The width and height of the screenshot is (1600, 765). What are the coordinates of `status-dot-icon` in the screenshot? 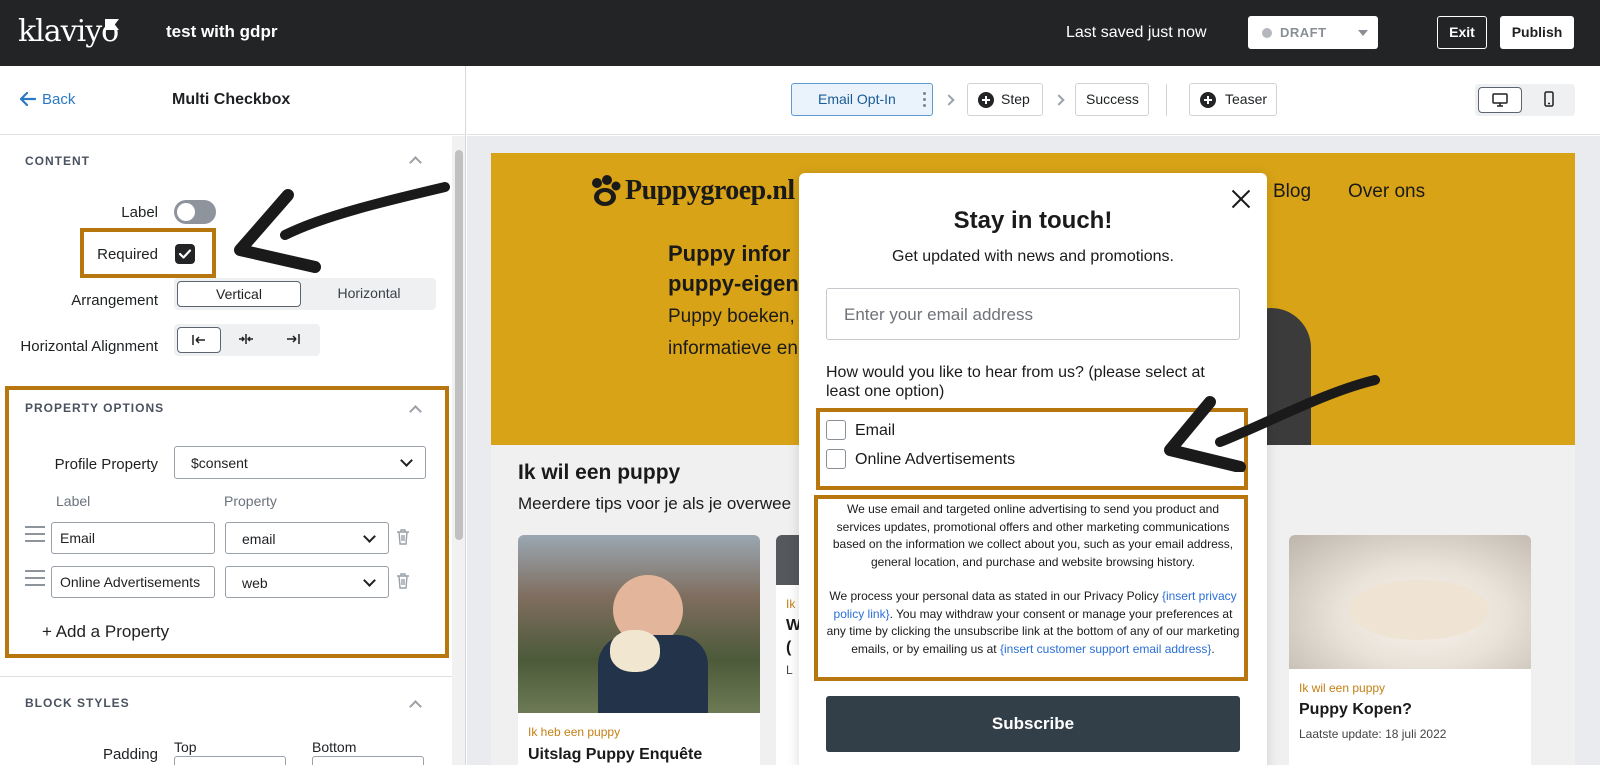 It's located at (1267, 33).